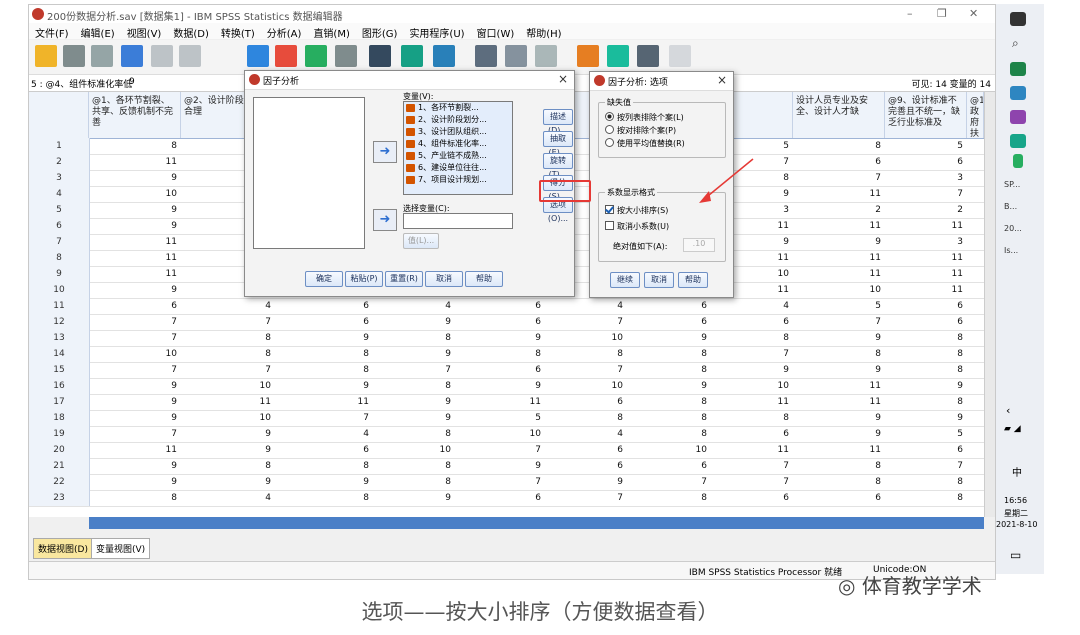 This screenshot has height=635, width=1080. Describe the element at coordinates (190, 56) in the screenshot. I see `redo-icon` at that location.